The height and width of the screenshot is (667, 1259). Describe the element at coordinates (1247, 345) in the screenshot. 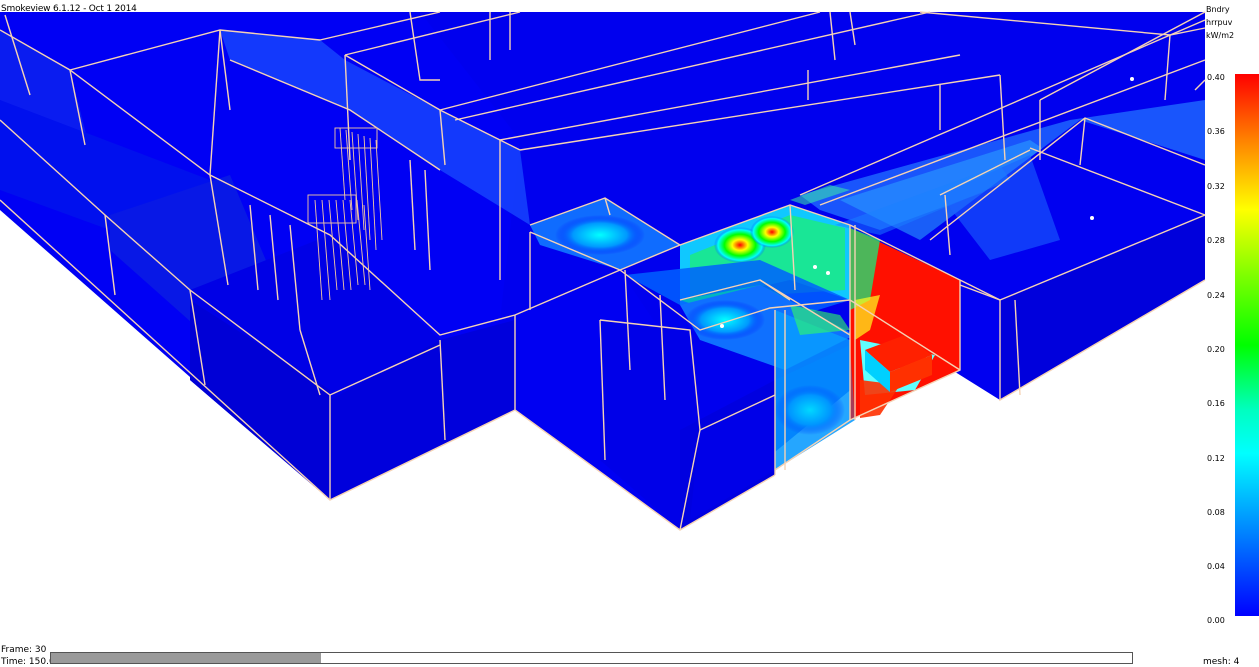

I see `colorbar-gradient` at that location.